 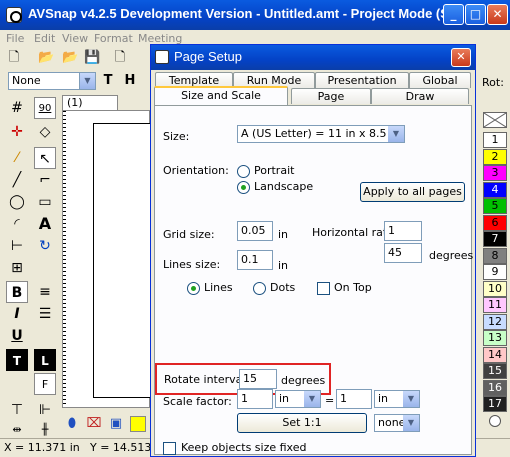 What do you see at coordinates (17, 224) in the screenshot?
I see `arc-icon: ◜` at bounding box center [17, 224].